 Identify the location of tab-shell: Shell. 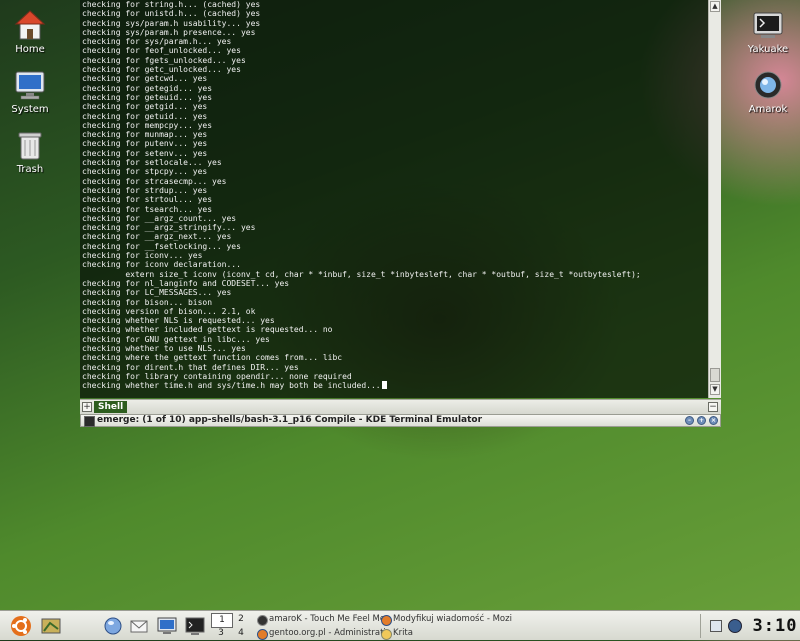
(111, 407).